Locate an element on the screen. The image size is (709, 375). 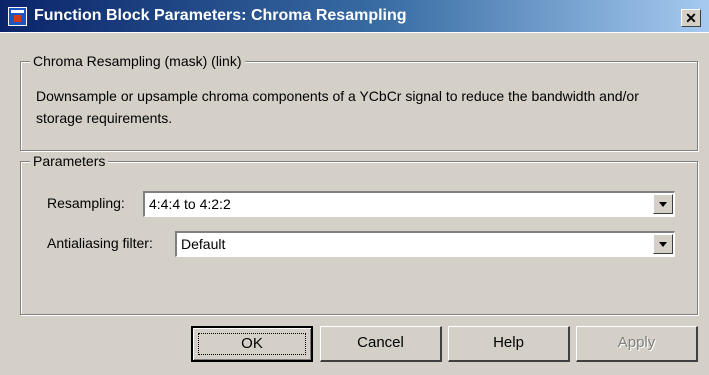
antialiasing-value: Default is located at coordinates (203, 244).